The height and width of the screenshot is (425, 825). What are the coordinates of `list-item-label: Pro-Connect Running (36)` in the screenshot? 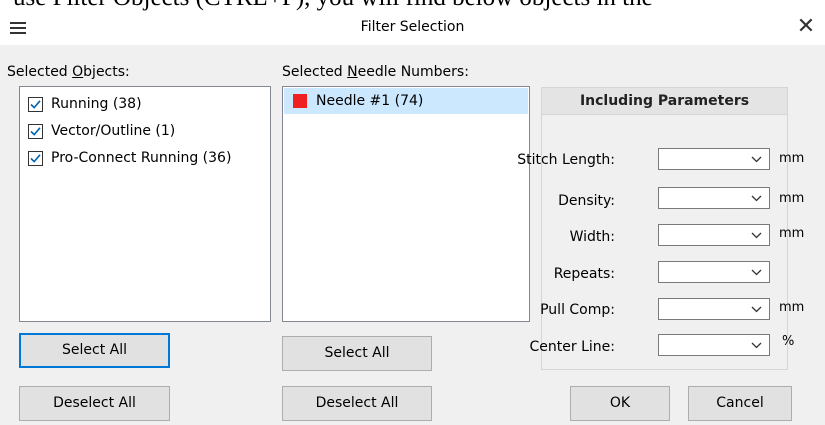 It's located at (141, 158).